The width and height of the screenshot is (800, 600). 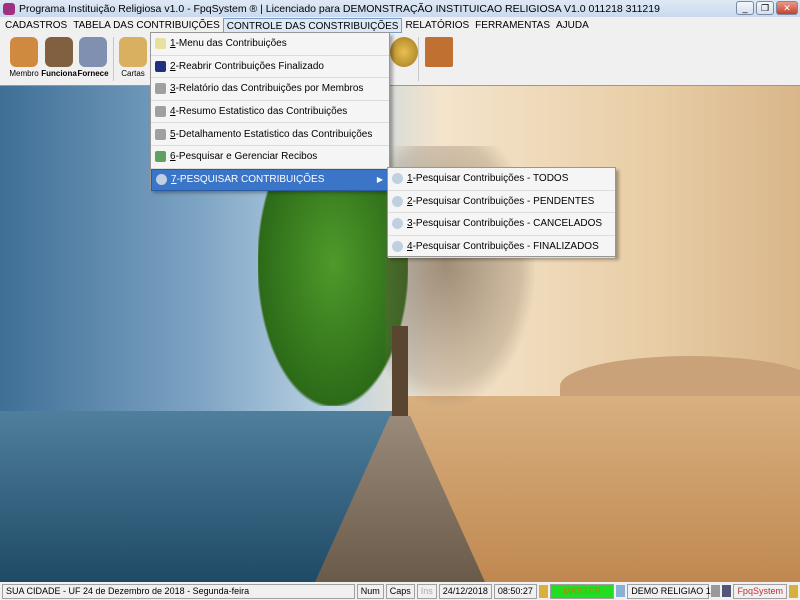 I want to click on label: Cartas, so click(x=133, y=73).